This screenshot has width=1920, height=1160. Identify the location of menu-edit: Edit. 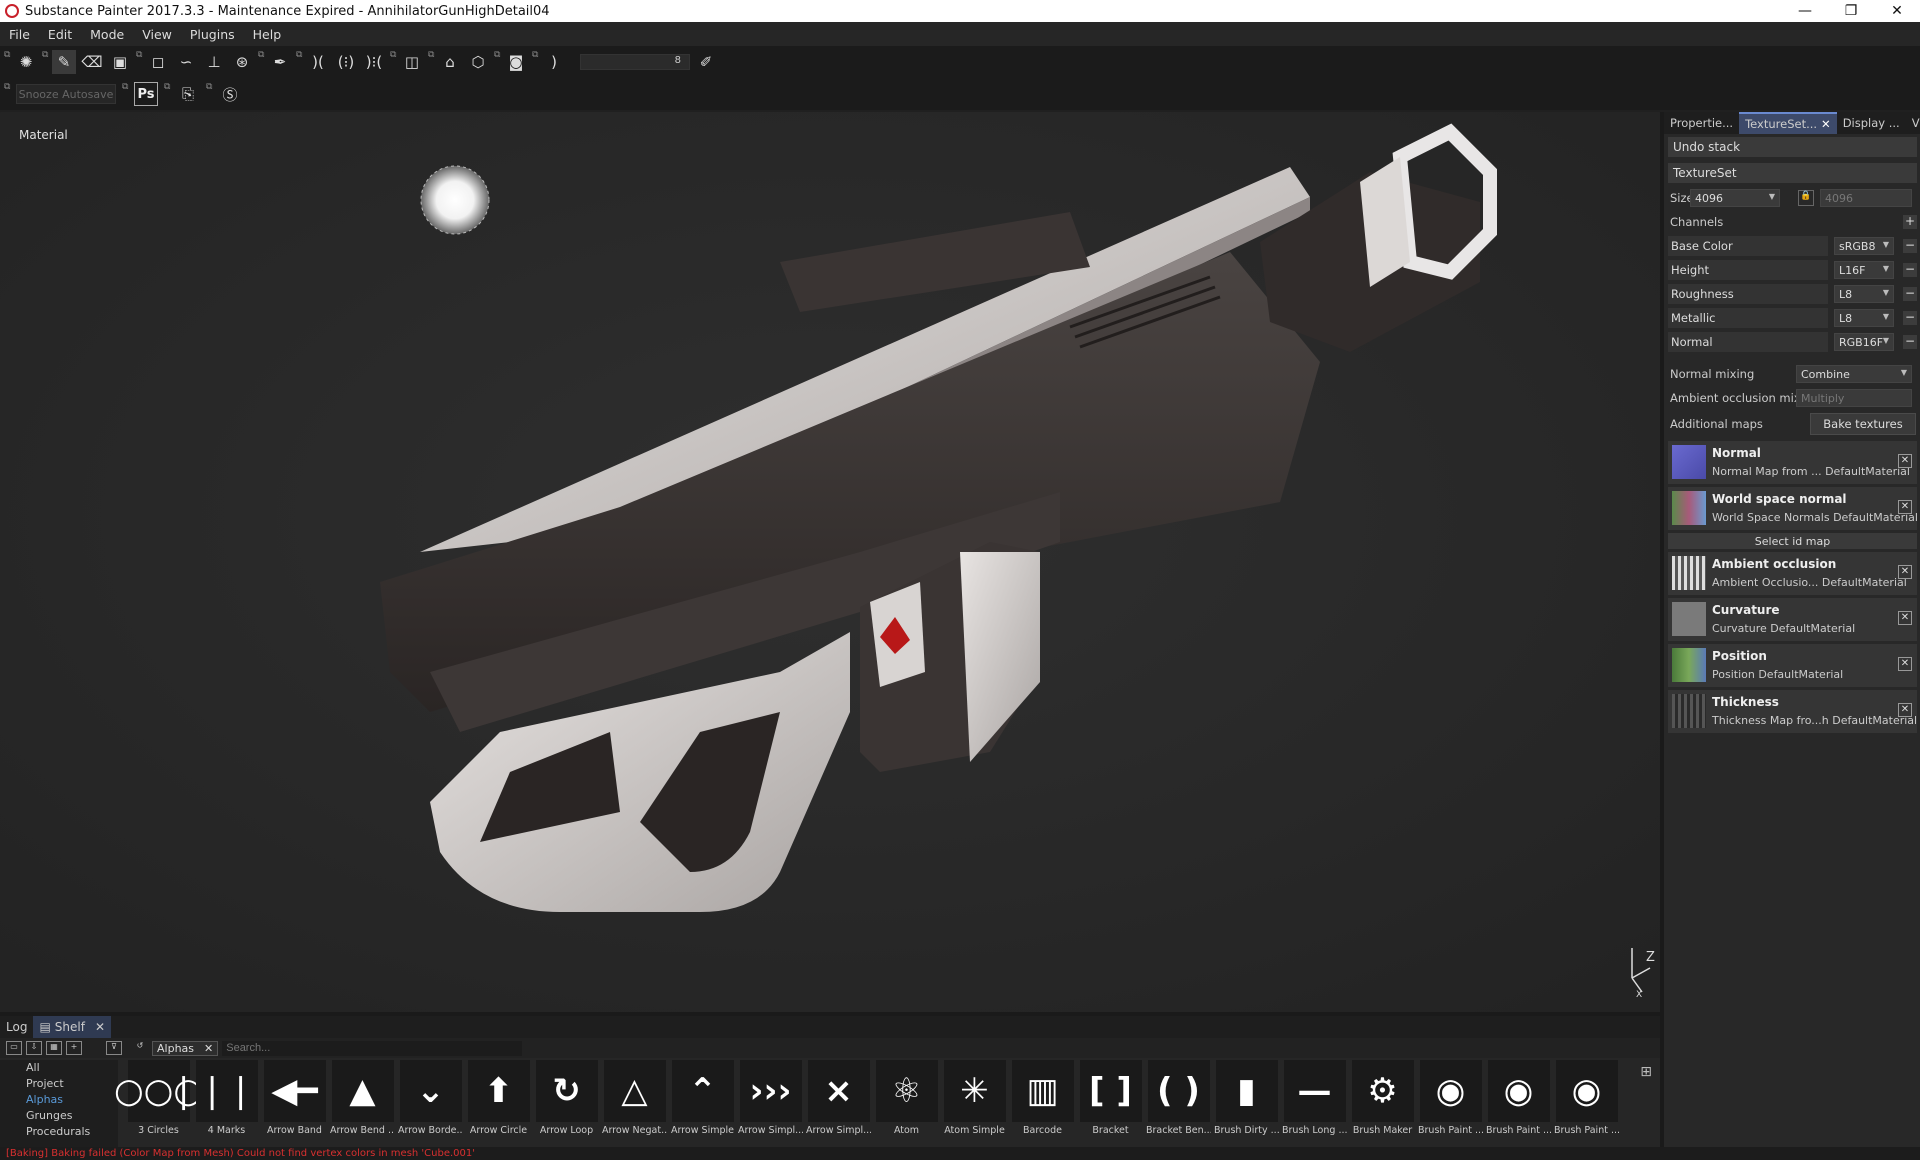
(60, 34).